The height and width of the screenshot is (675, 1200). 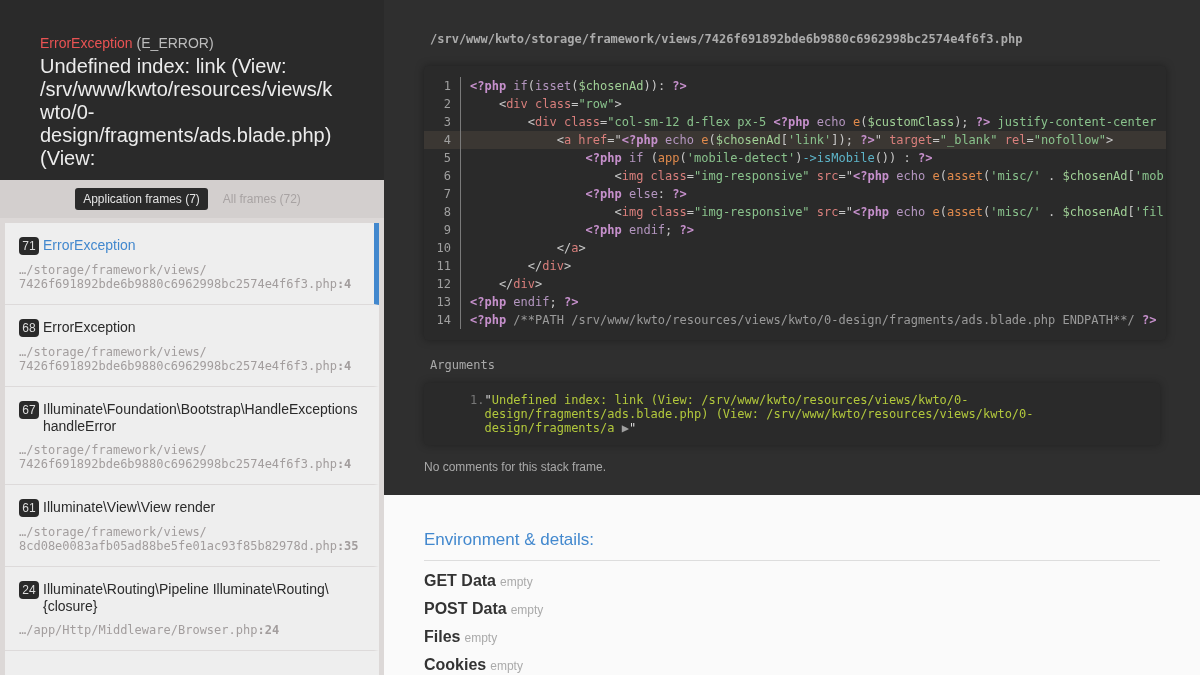 I want to click on code-line: <img class="img-responsive" src="<?php echo e(asset('misc/' . $chosenAd['fil, so click(x=888, y=212).